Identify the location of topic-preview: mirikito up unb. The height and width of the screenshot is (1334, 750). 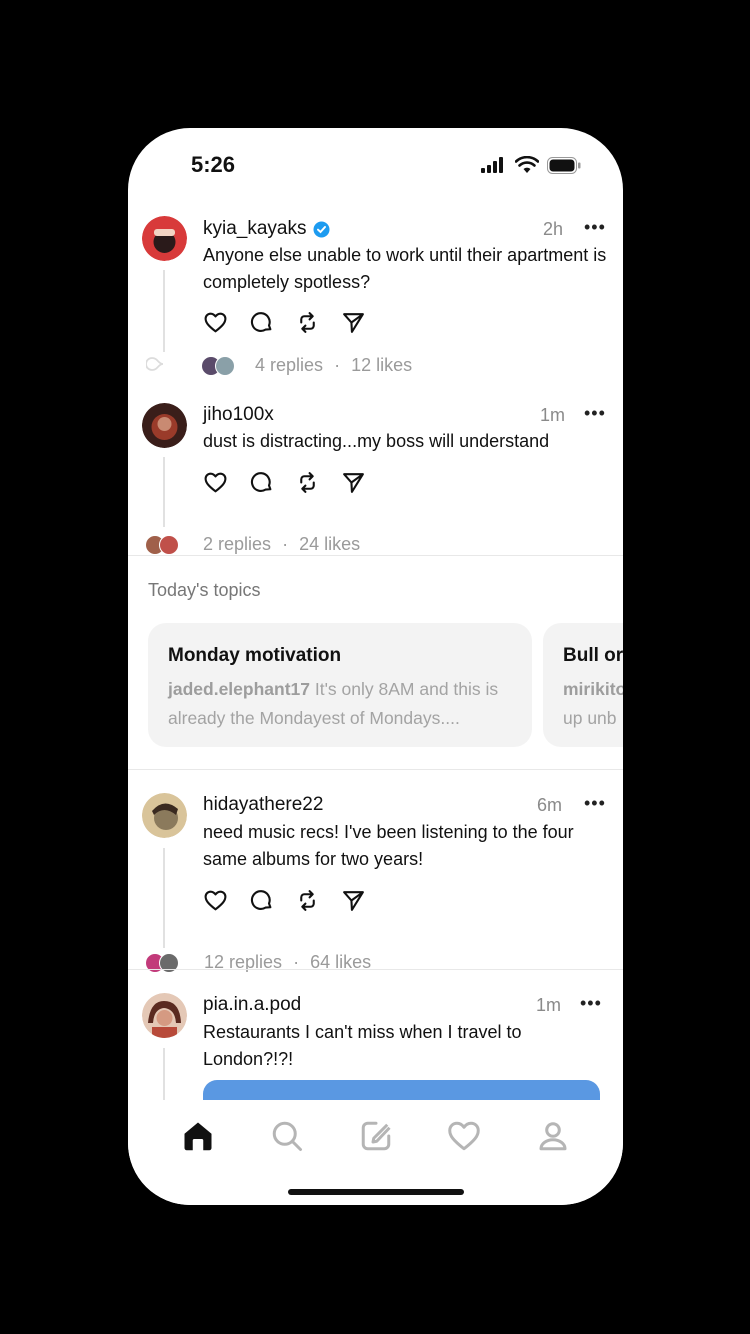
(593, 704).